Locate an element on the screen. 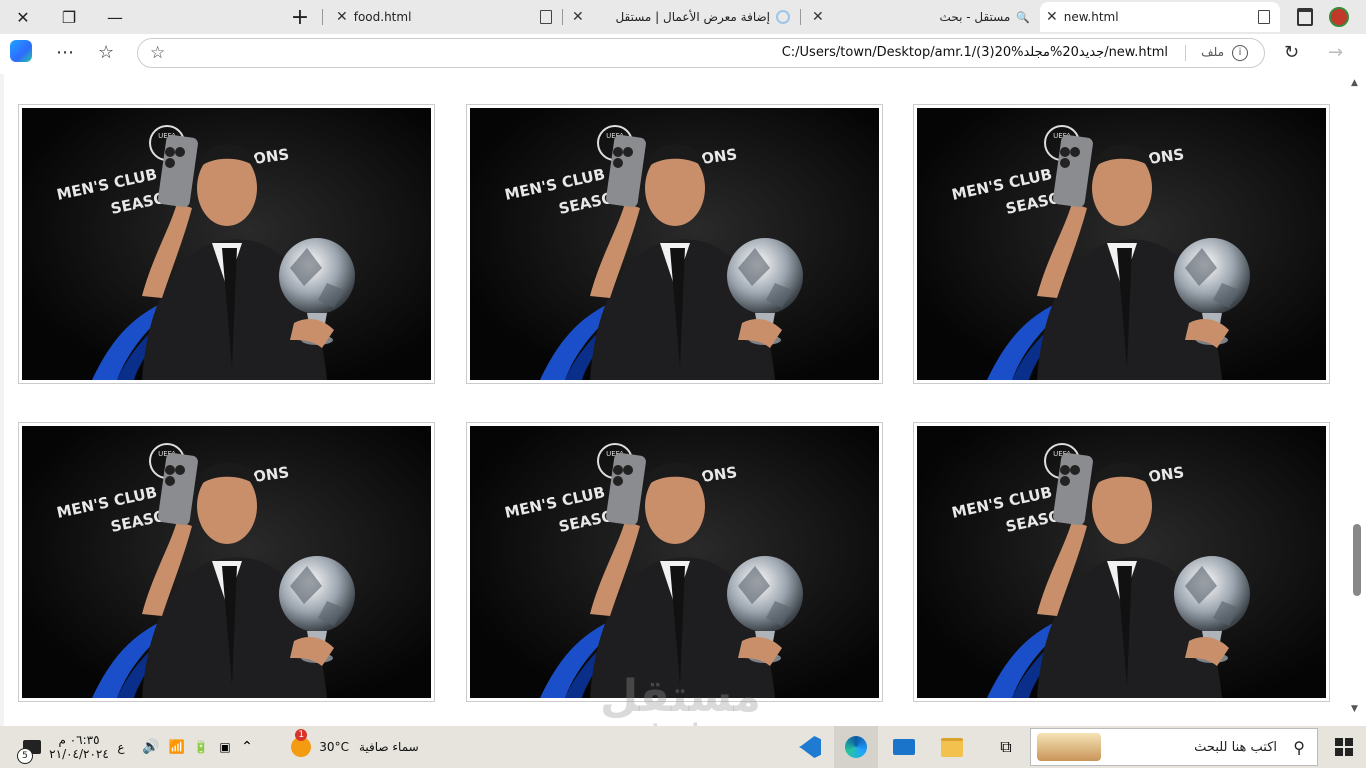 The height and width of the screenshot is (768, 1366). tab-mostaql-search: 🔍 مستقل - بحث ✕ is located at coordinates (921, 17).